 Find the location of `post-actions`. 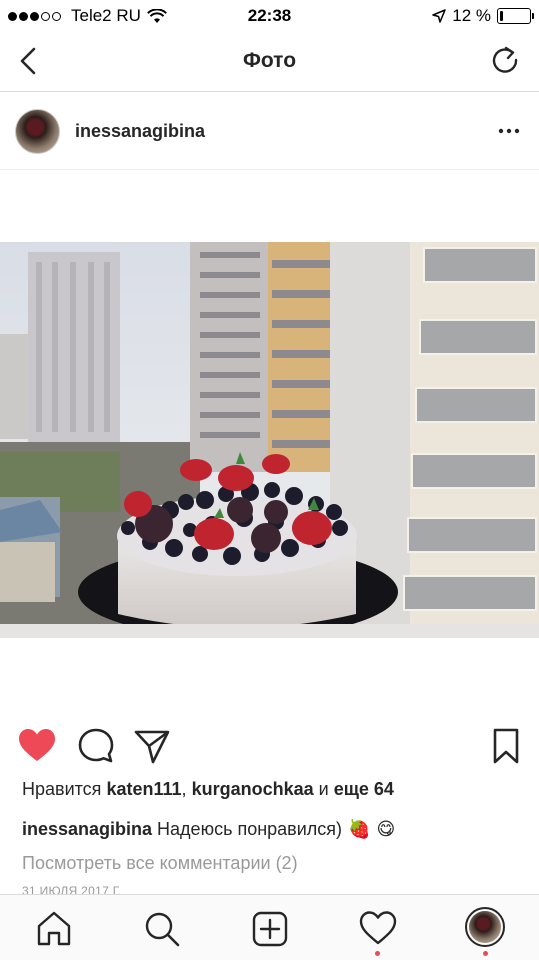

post-actions is located at coordinates (269, 745).